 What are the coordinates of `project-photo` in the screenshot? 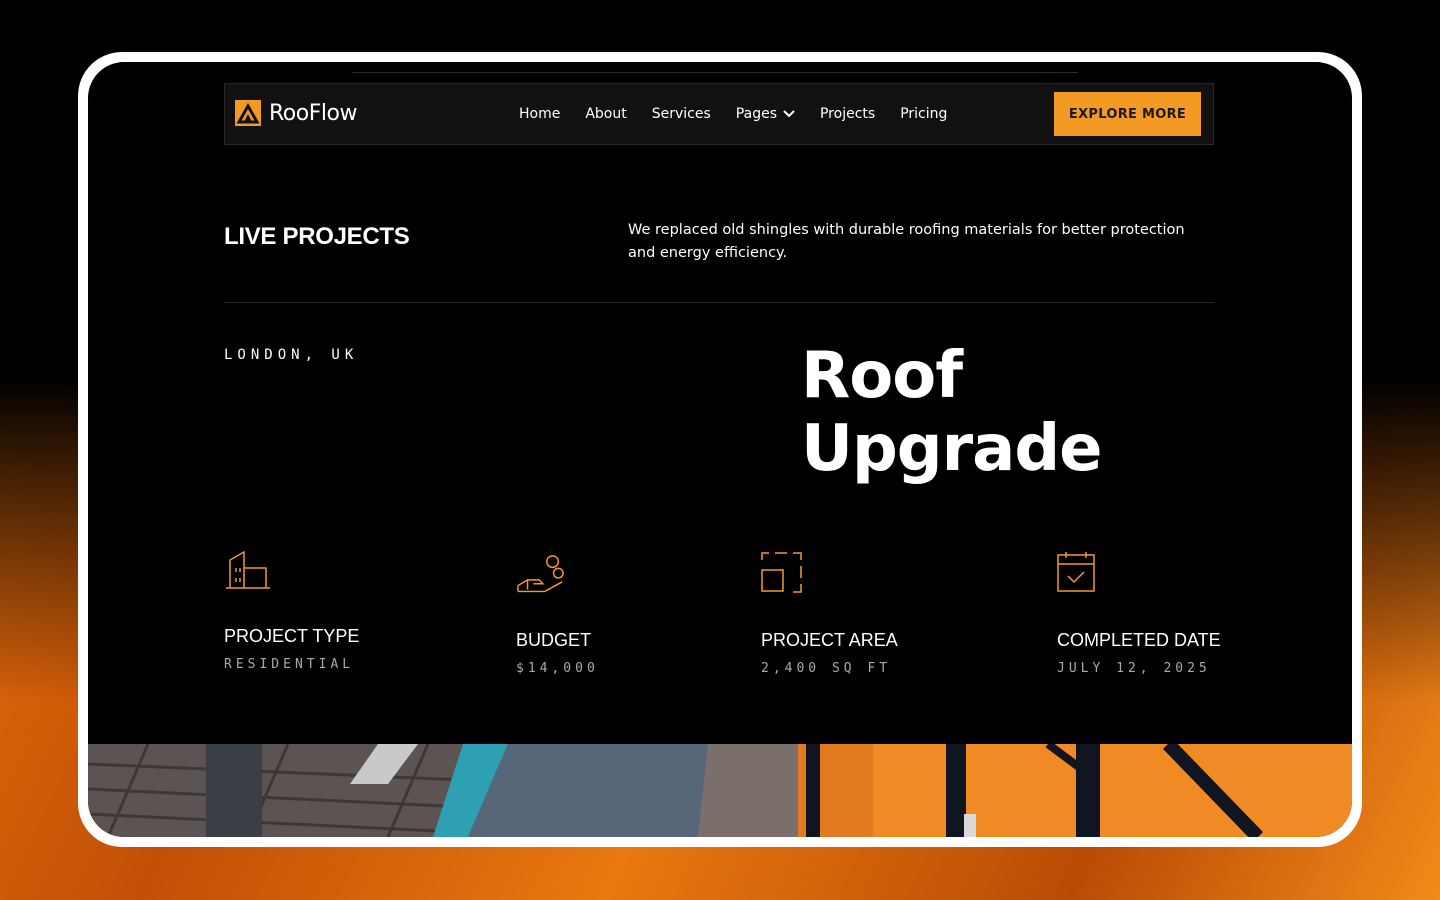 It's located at (720, 790).